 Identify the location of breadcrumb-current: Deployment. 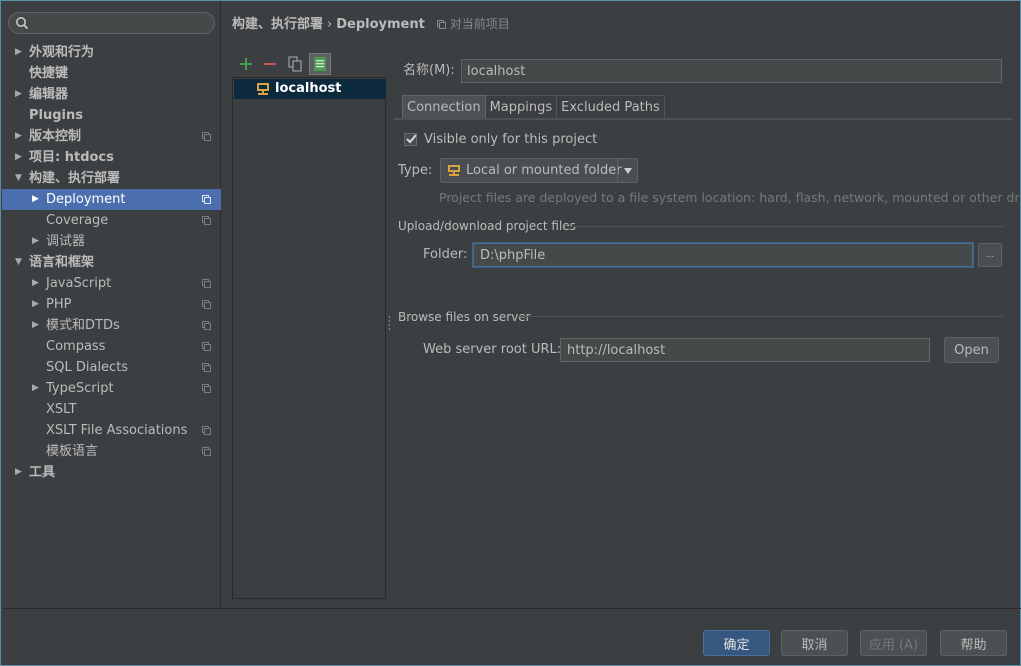
(380, 24).